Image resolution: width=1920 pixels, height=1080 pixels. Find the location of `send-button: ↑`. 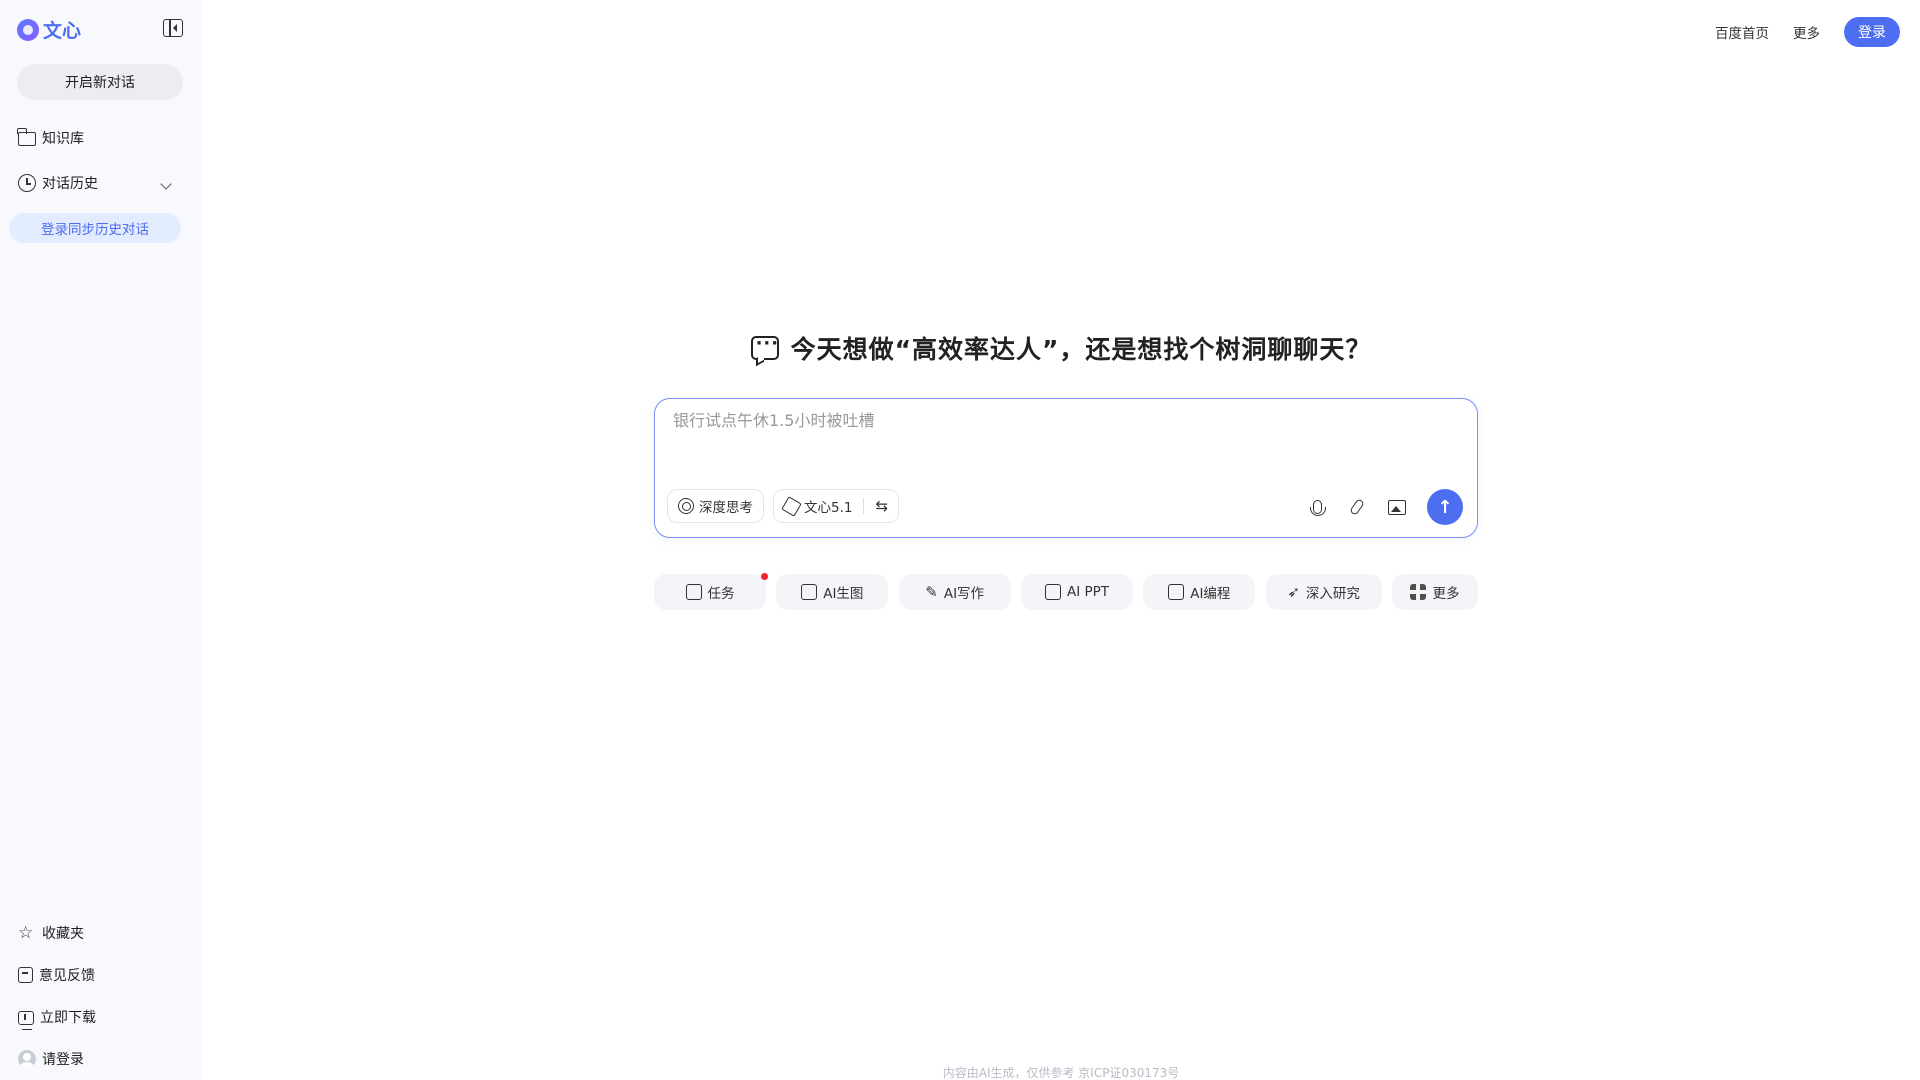

send-button: ↑ is located at coordinates (1445, 507).